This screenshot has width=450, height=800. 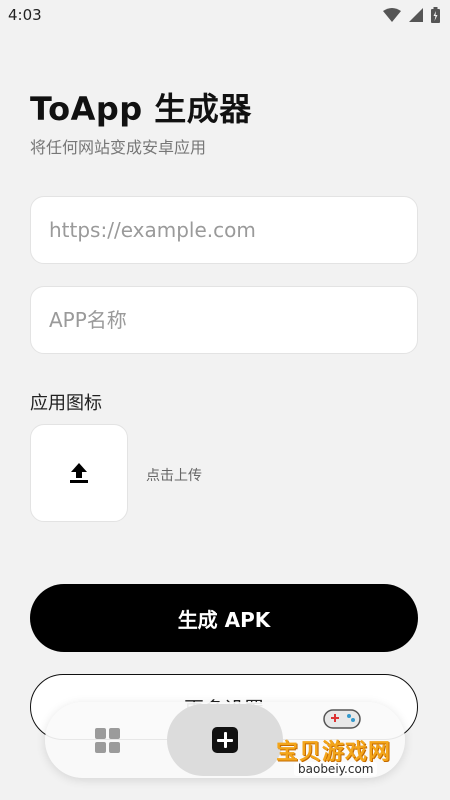 What do you see at coordinates (118, 147) in the screenshot?
I see `page-subtitle: 将任何网站变成安卓应用` at bounding box center [118, 147].